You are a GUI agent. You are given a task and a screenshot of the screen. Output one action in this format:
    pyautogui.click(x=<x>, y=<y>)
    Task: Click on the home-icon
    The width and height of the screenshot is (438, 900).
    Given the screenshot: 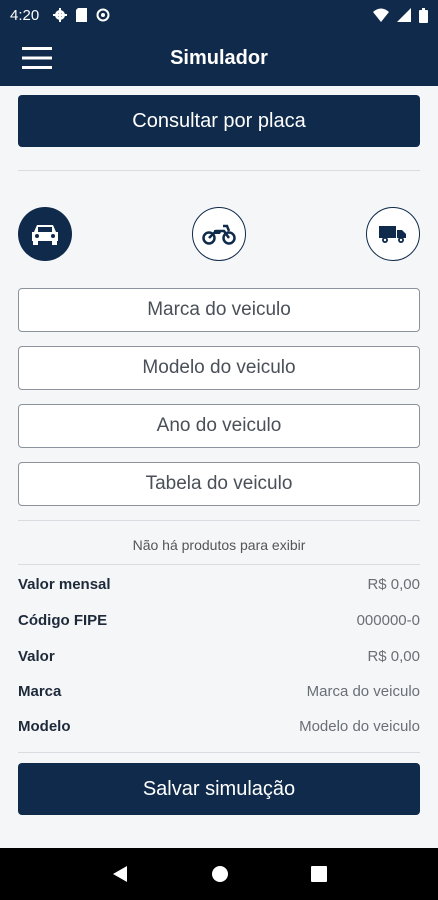 What is the action you would take?
    pyautogui.click(x=220, y=874)
    